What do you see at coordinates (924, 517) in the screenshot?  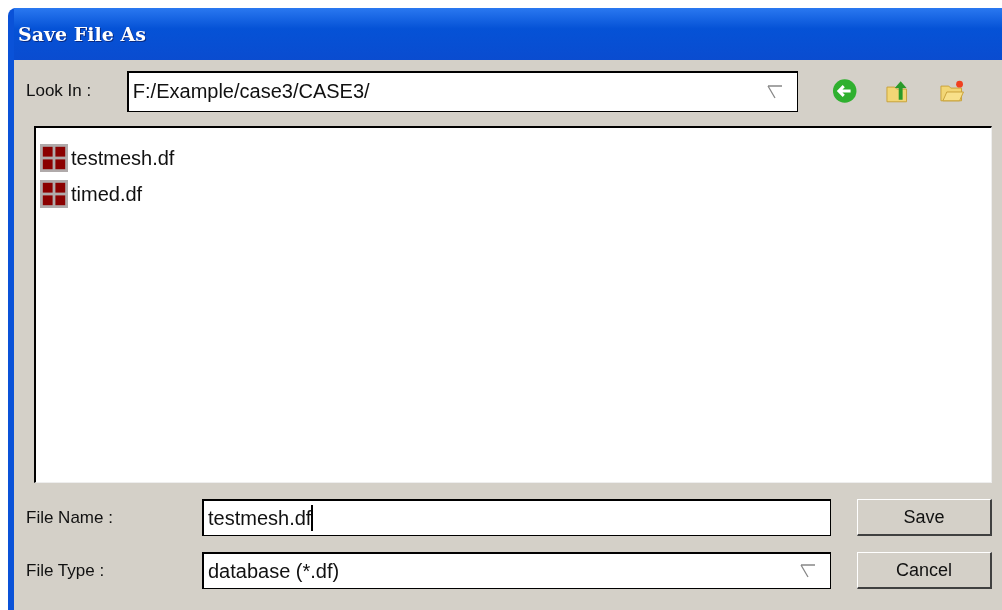 I see `save-button: Save` at bounding box center [924, 517].